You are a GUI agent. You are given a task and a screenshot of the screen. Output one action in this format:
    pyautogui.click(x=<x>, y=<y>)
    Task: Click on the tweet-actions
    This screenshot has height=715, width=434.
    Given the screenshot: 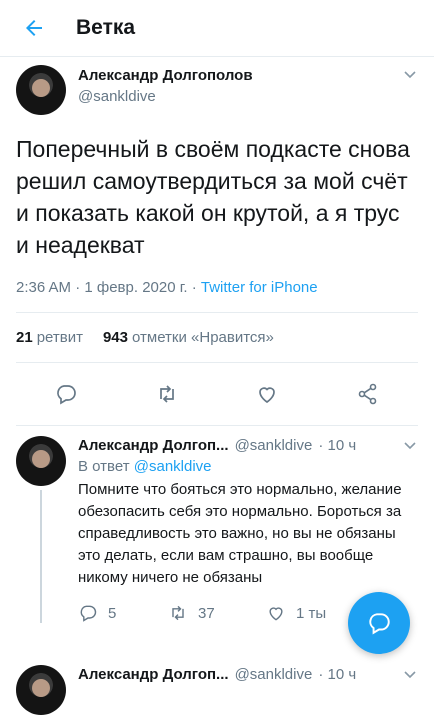 What is the action you would take?
    pyautogui.click(x=217, y=394)
    